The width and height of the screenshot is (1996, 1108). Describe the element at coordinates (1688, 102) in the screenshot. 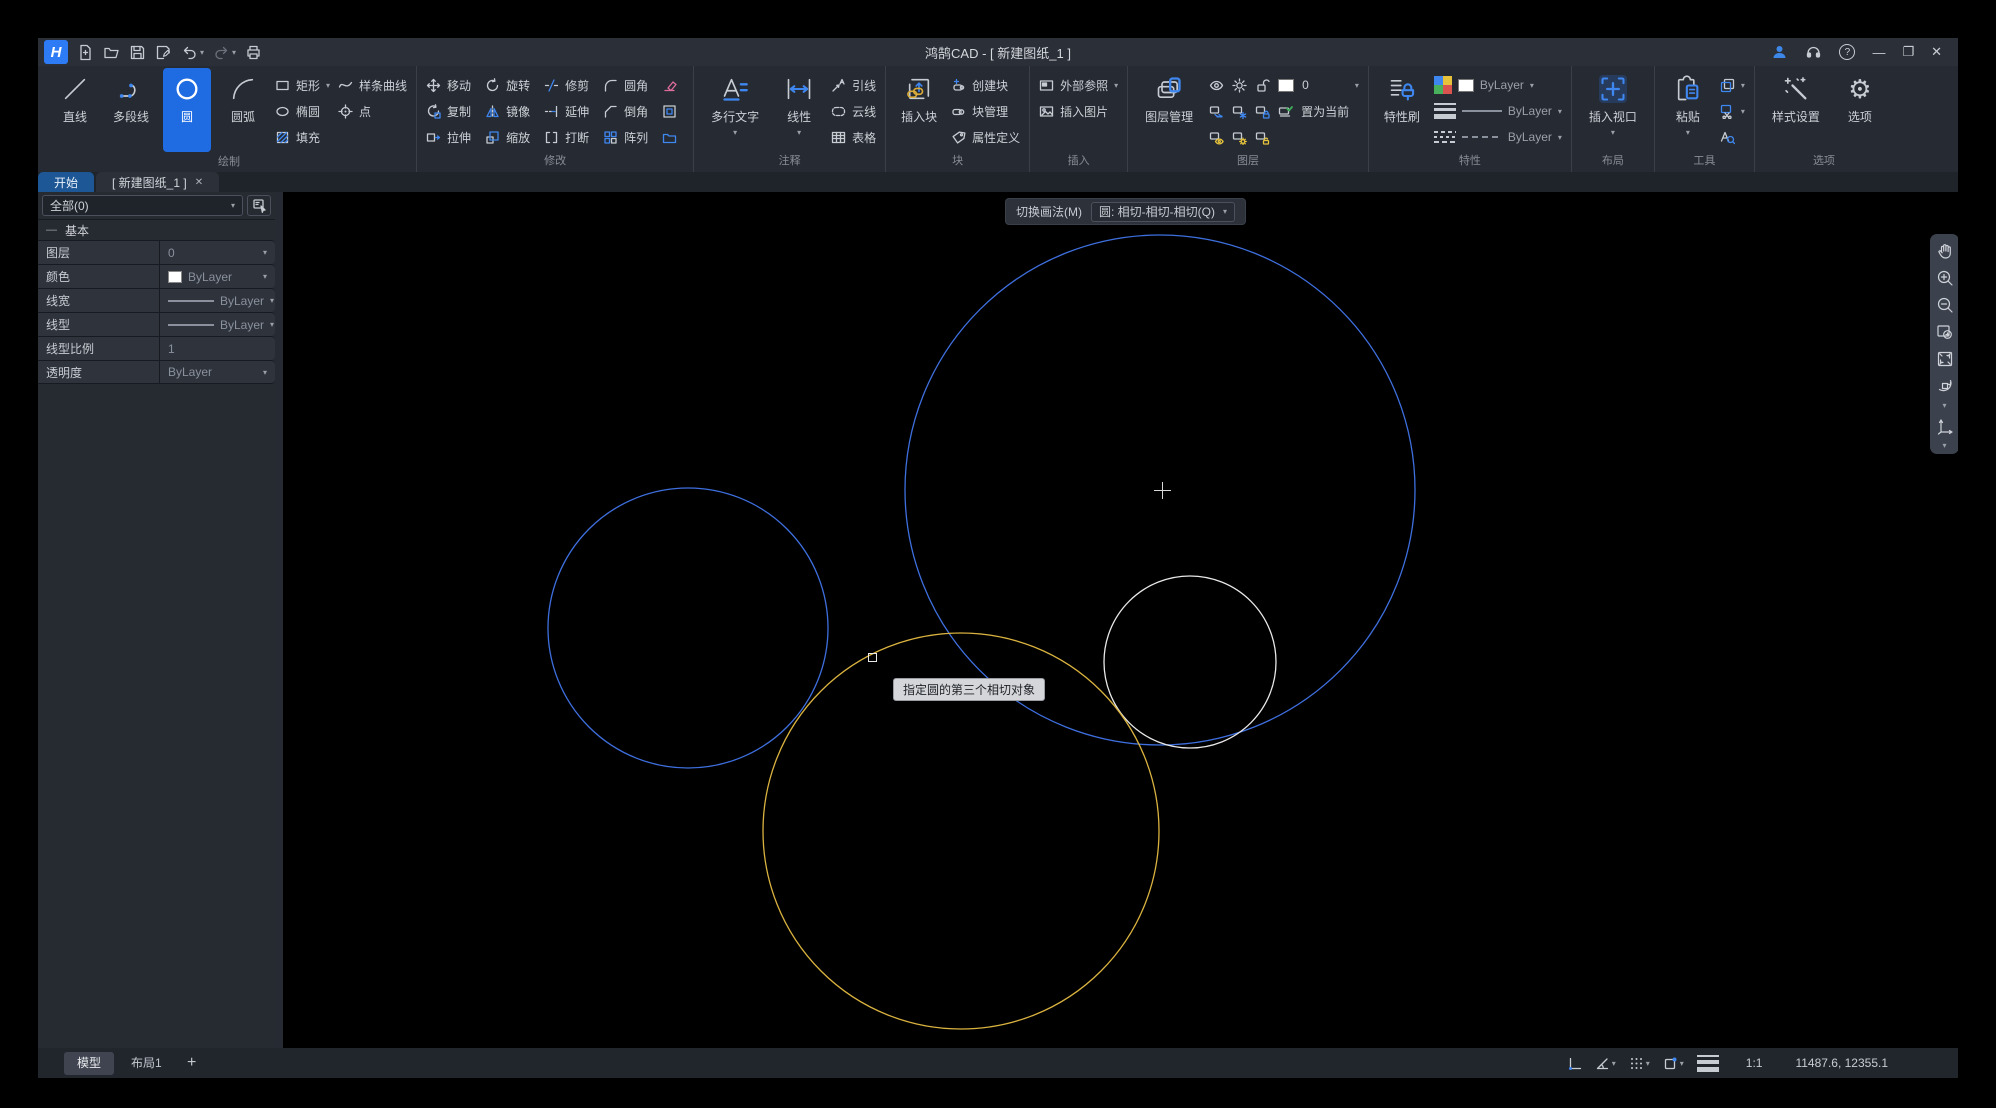

I see `paste-button: 粘贴 ▾` at that location.